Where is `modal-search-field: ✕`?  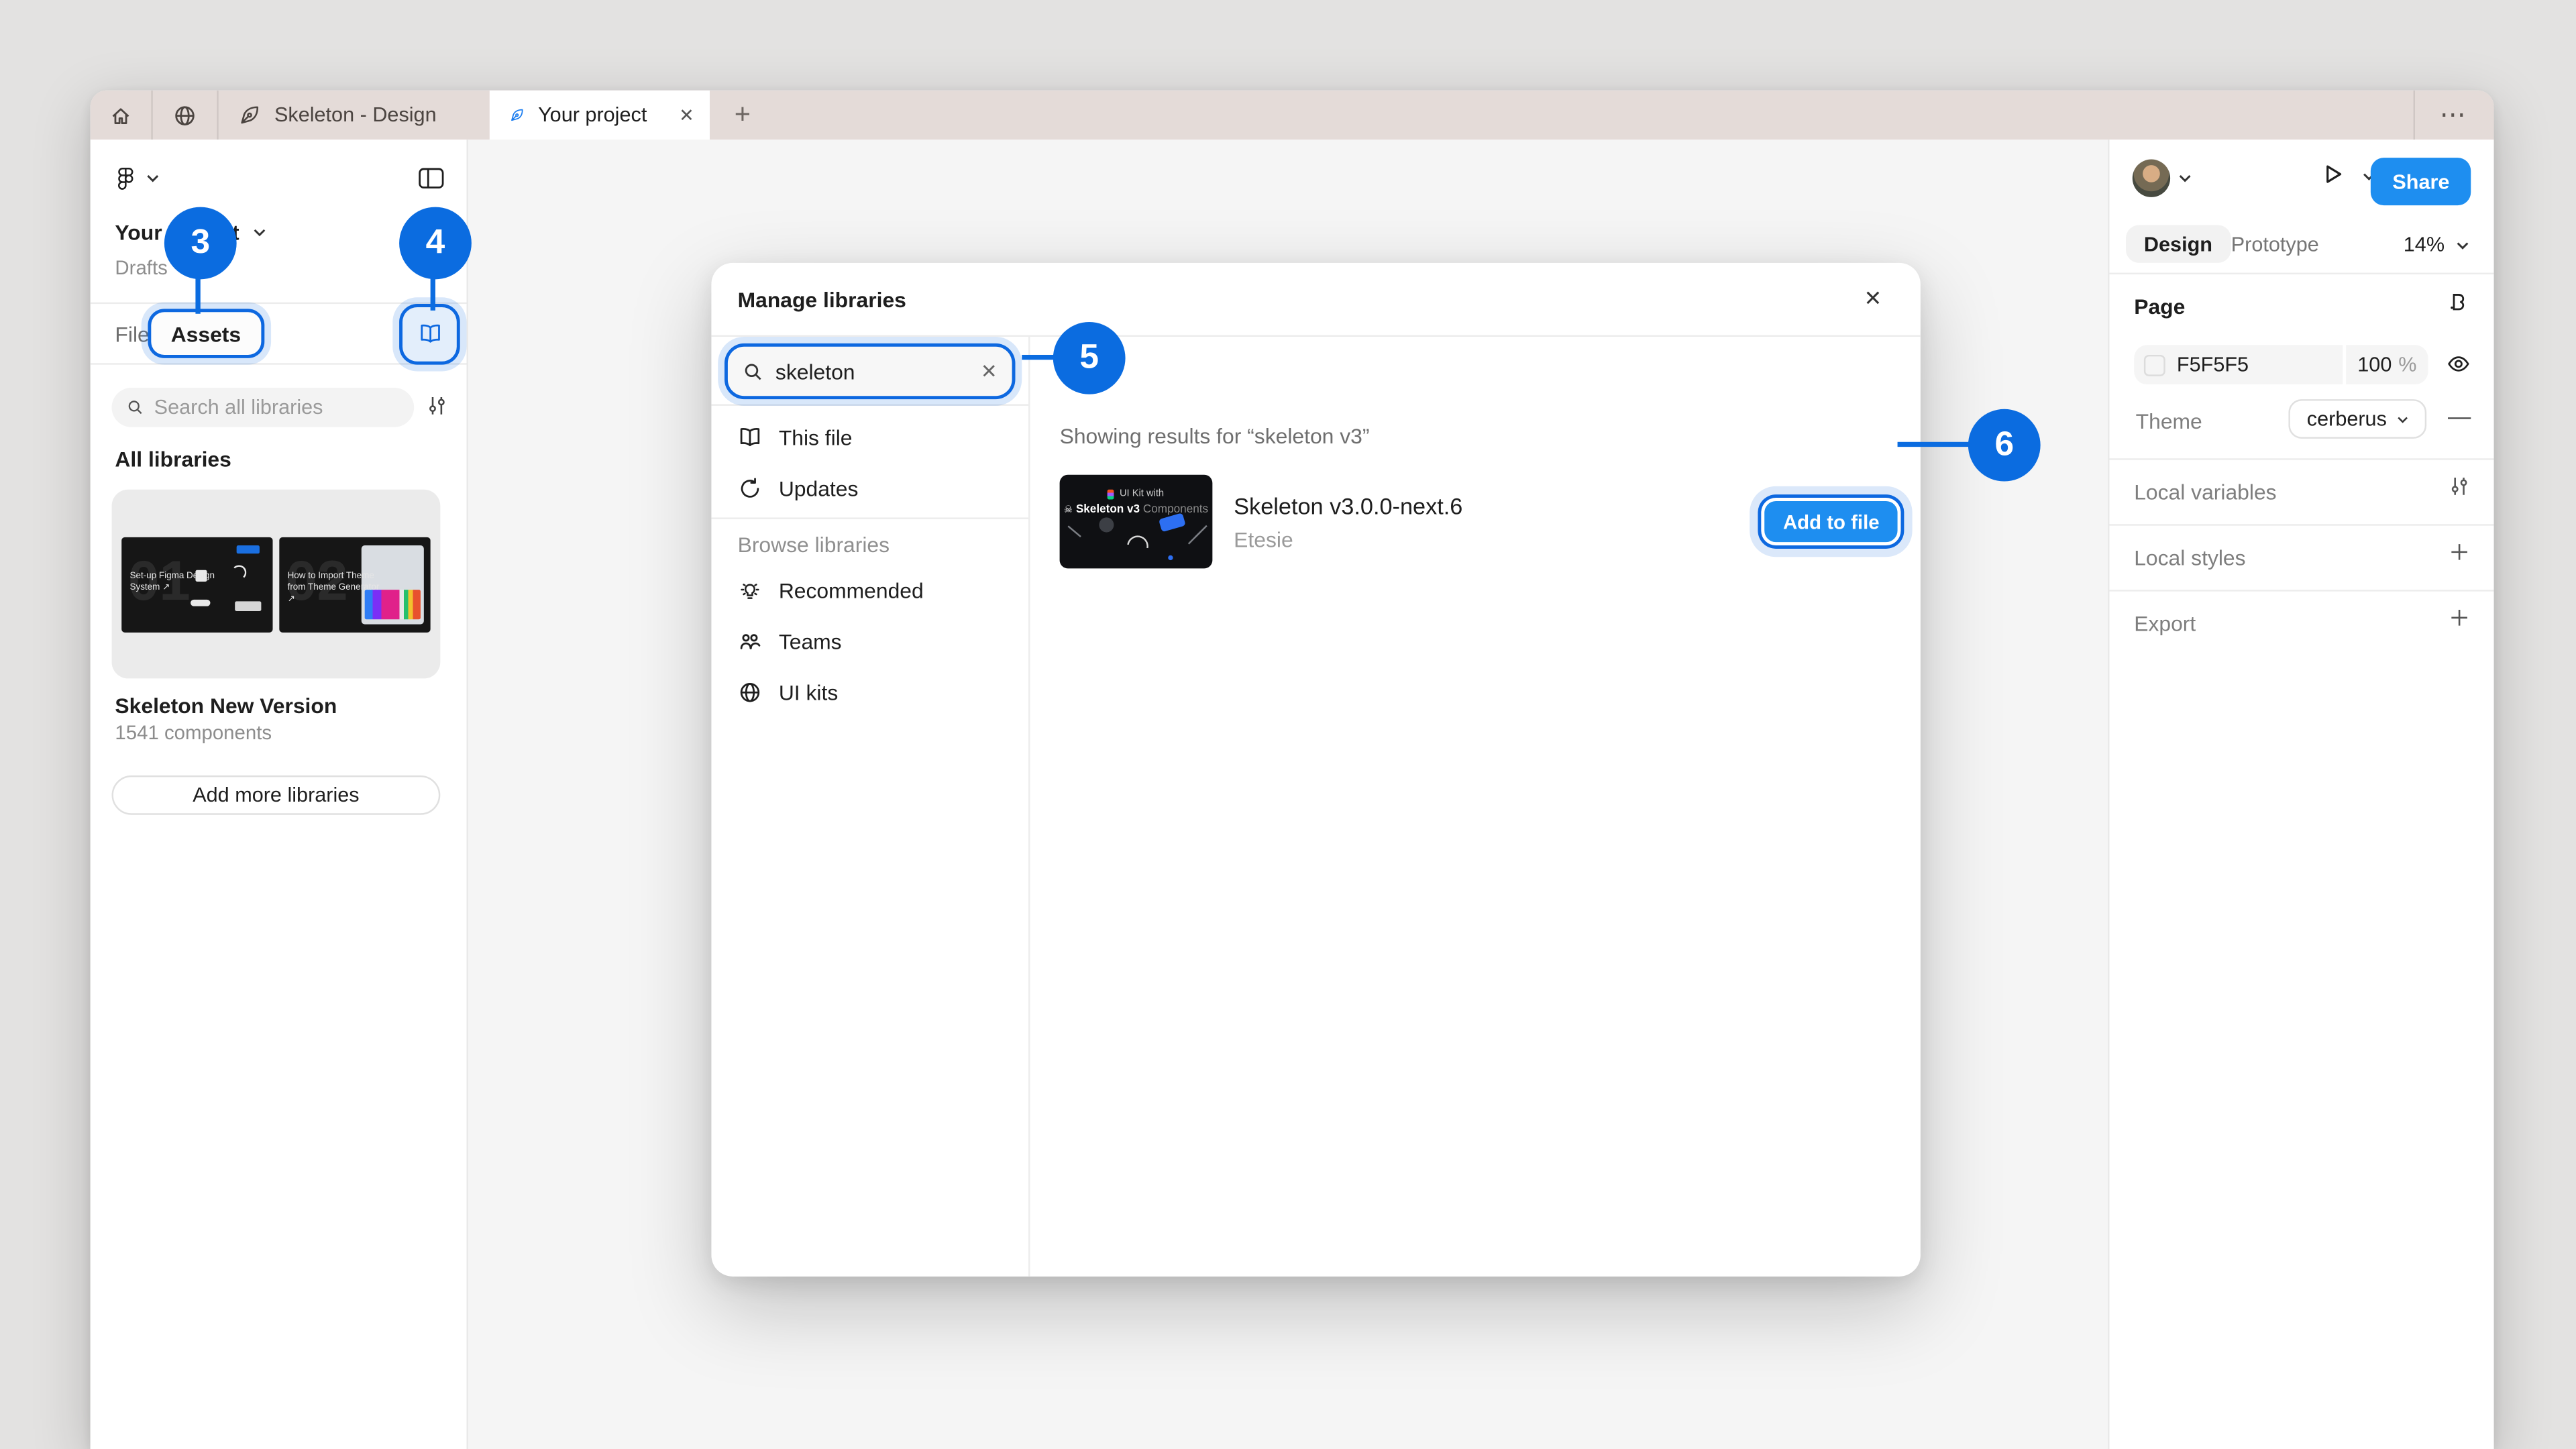
modal-search-field: ✕ is located at coordinates (869, 371).